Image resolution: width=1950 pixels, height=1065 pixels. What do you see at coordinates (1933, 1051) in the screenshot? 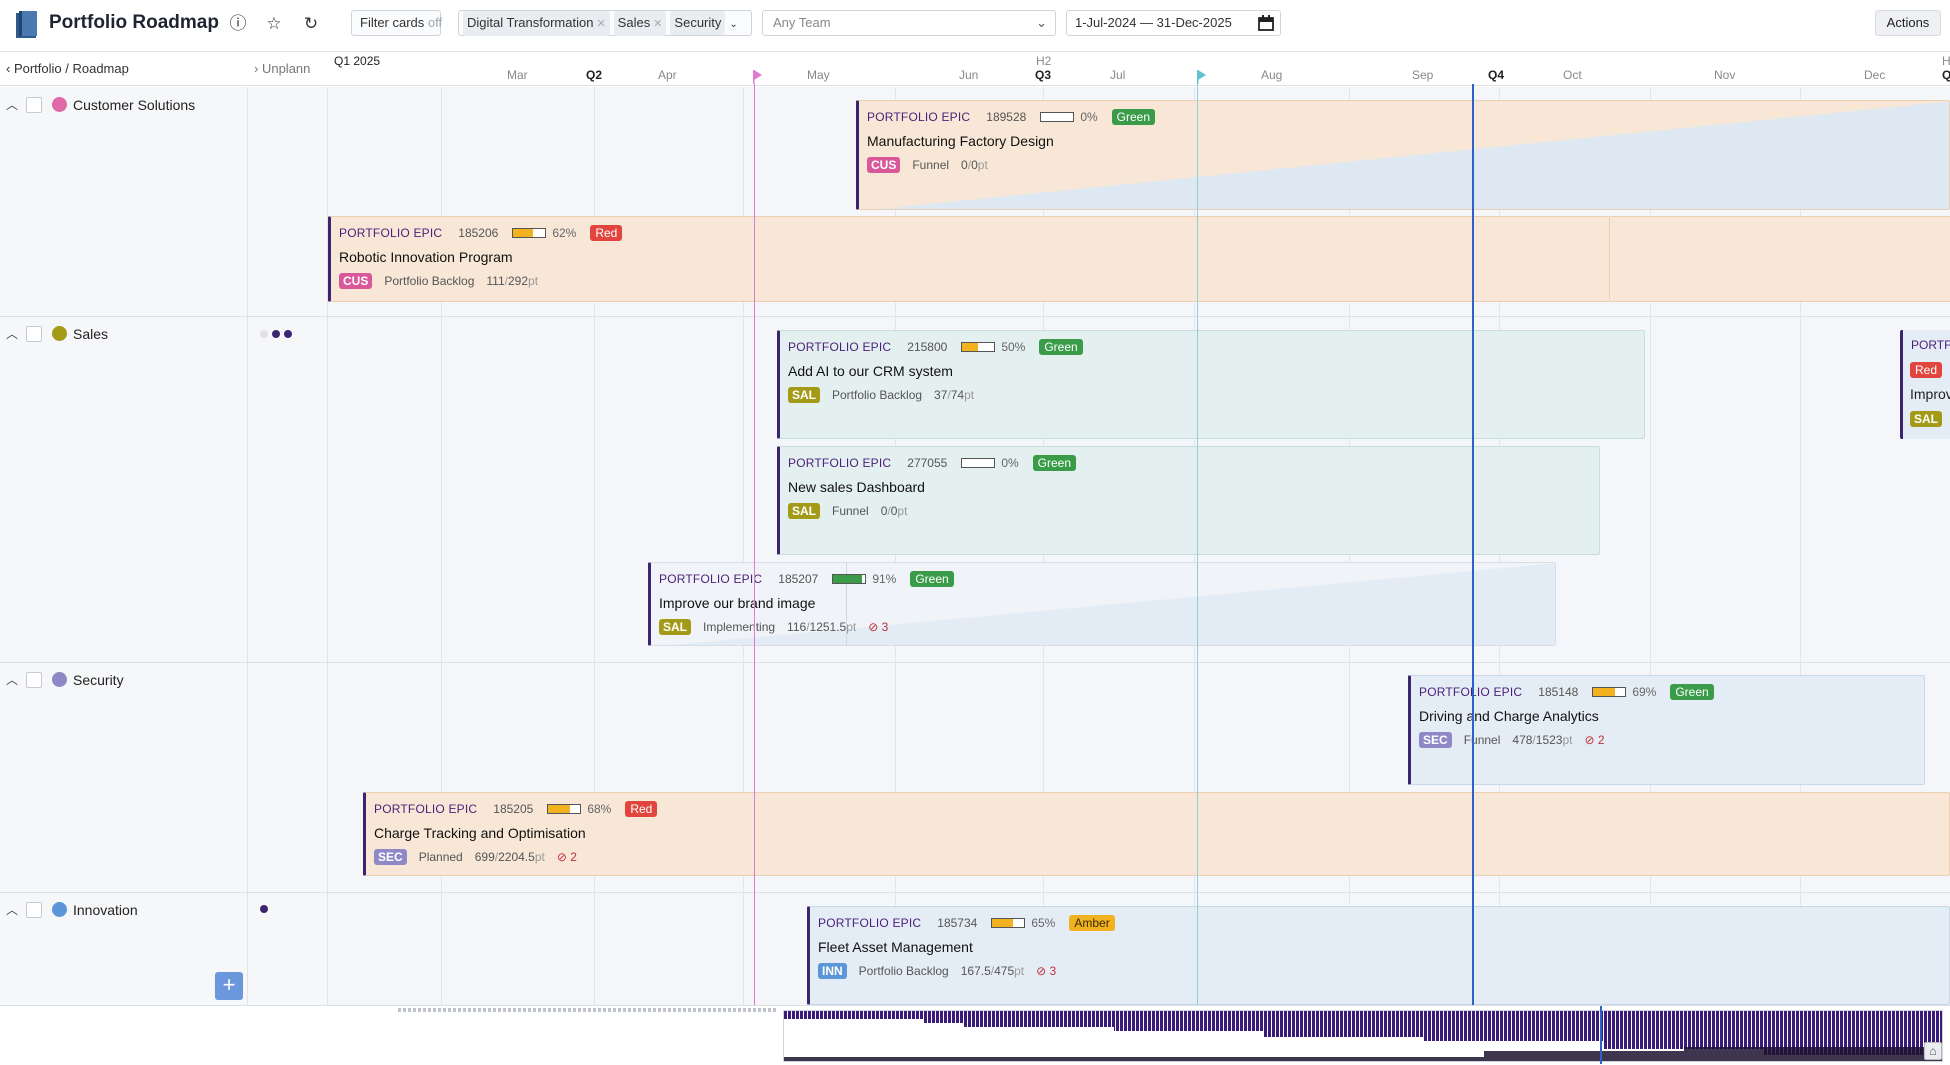
I see `camera-icon: ⌂` at bounding box center [1933, 1051].